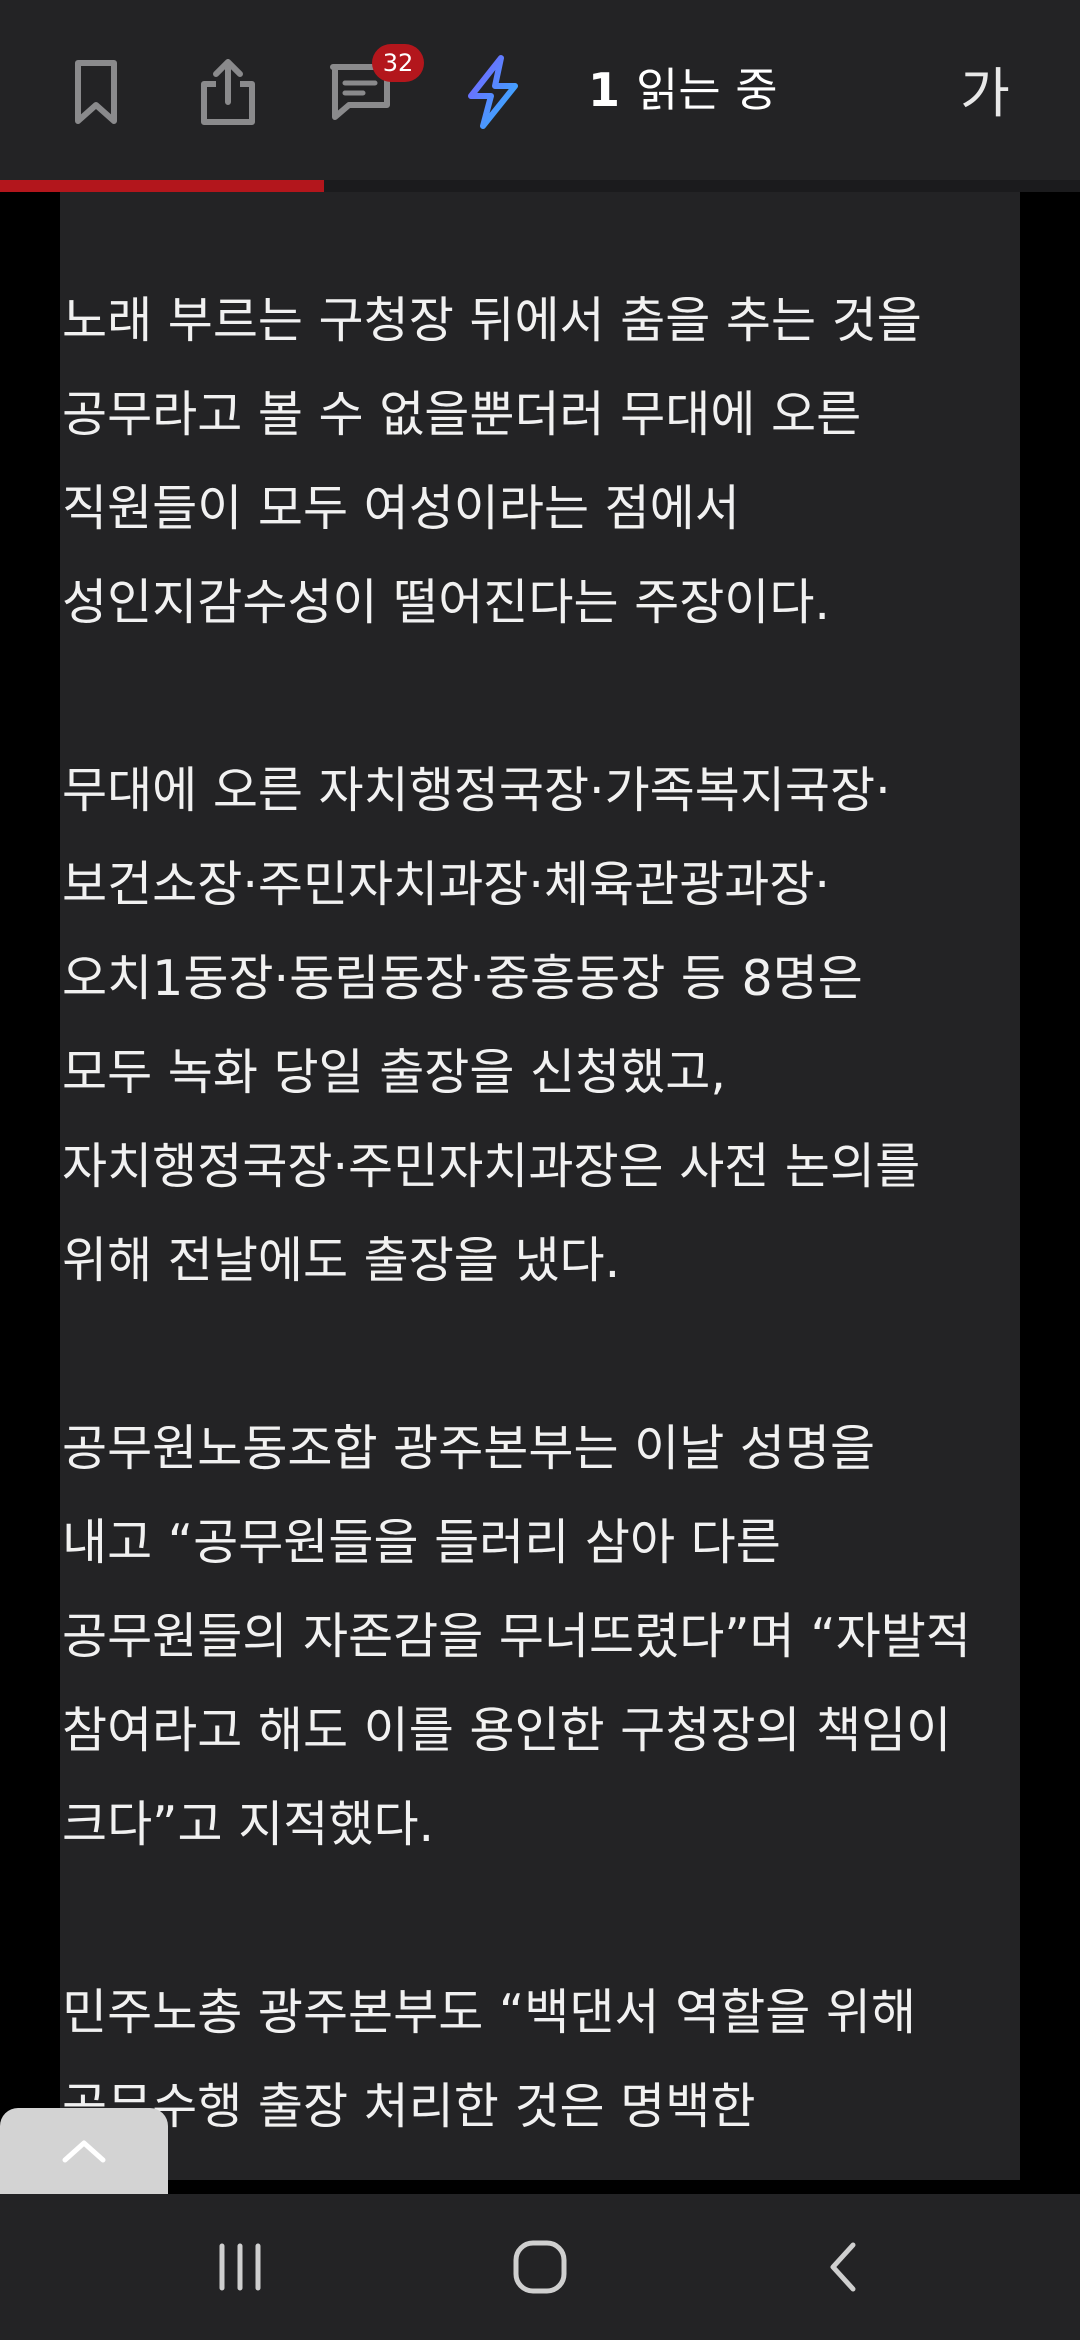  I want to click on back-button, so click(844, 2267).